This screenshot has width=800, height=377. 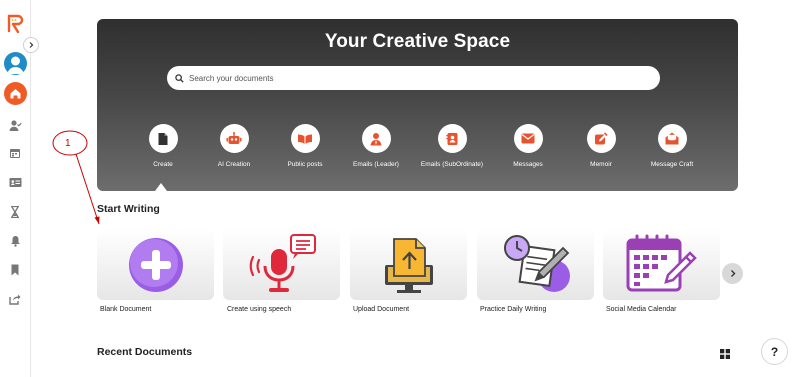 I want to click on id-card-icon, so click(x=15, y=182).